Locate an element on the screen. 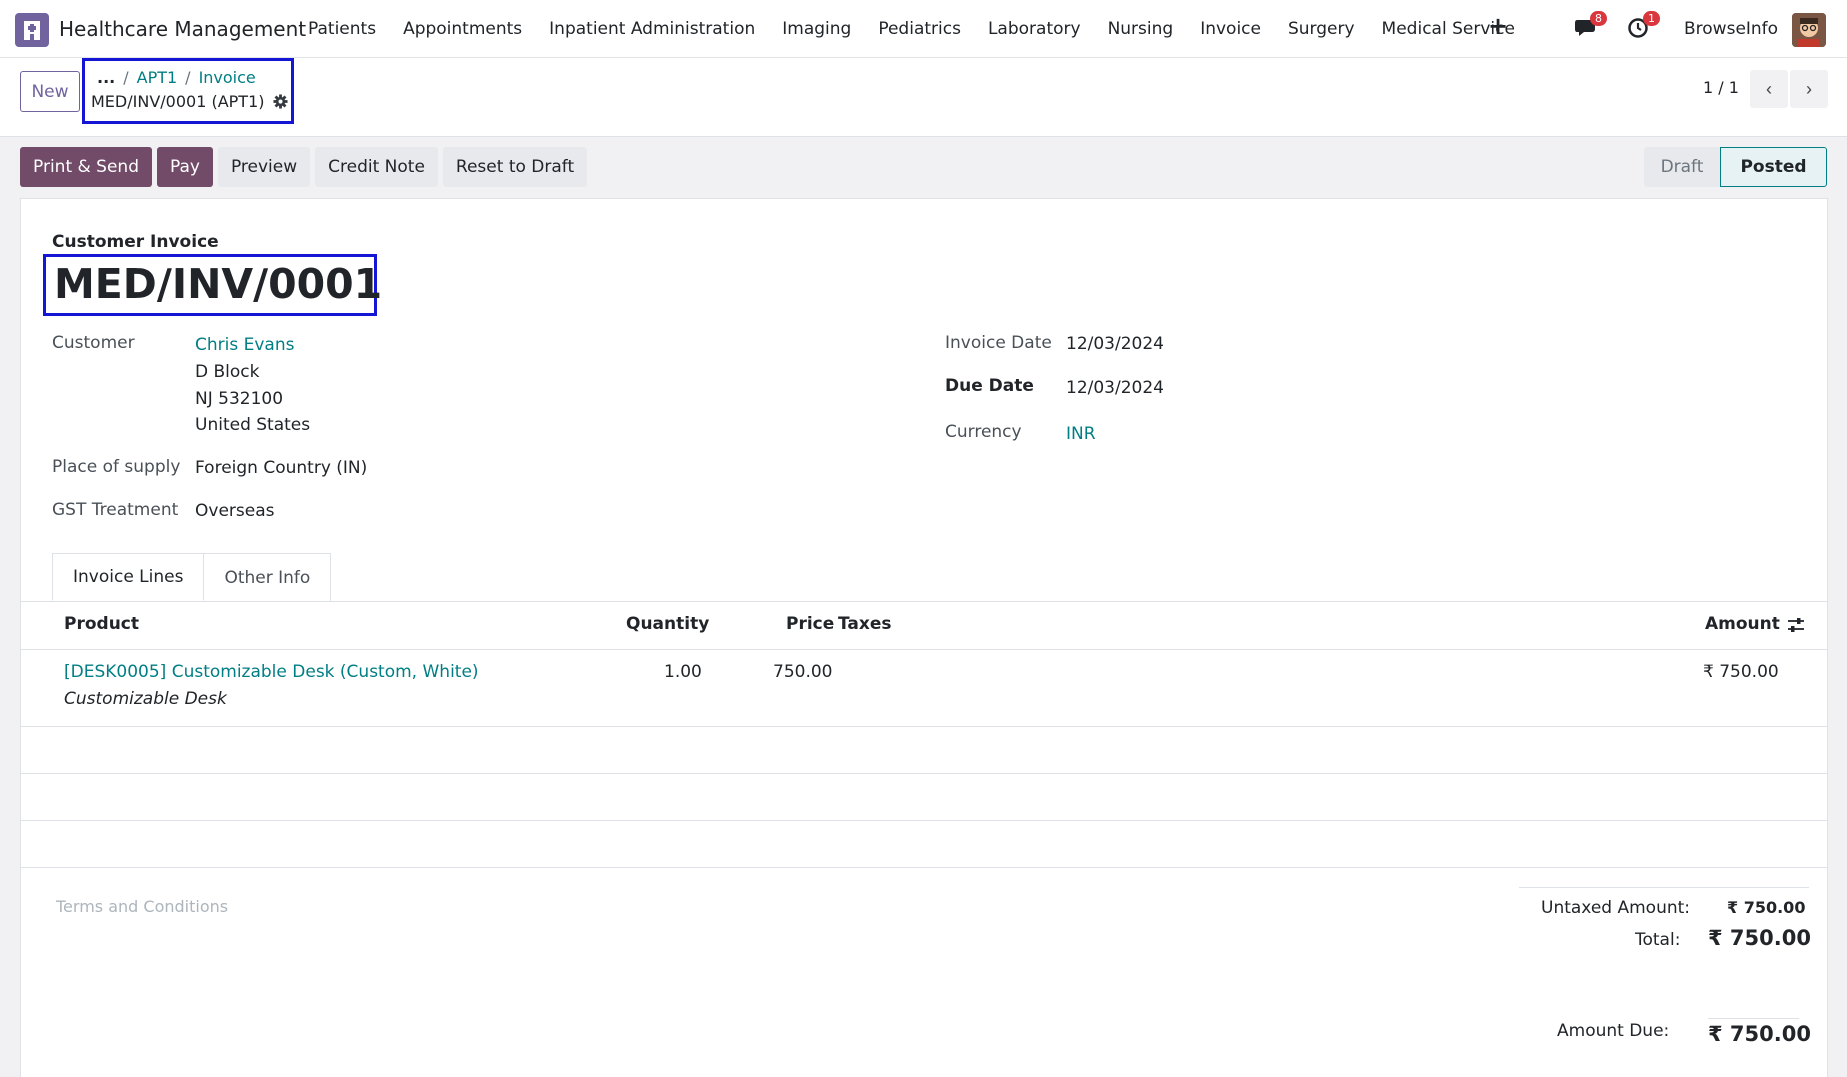  invoice-number: MED/INV/0001 is located at coordinates (218, 284).